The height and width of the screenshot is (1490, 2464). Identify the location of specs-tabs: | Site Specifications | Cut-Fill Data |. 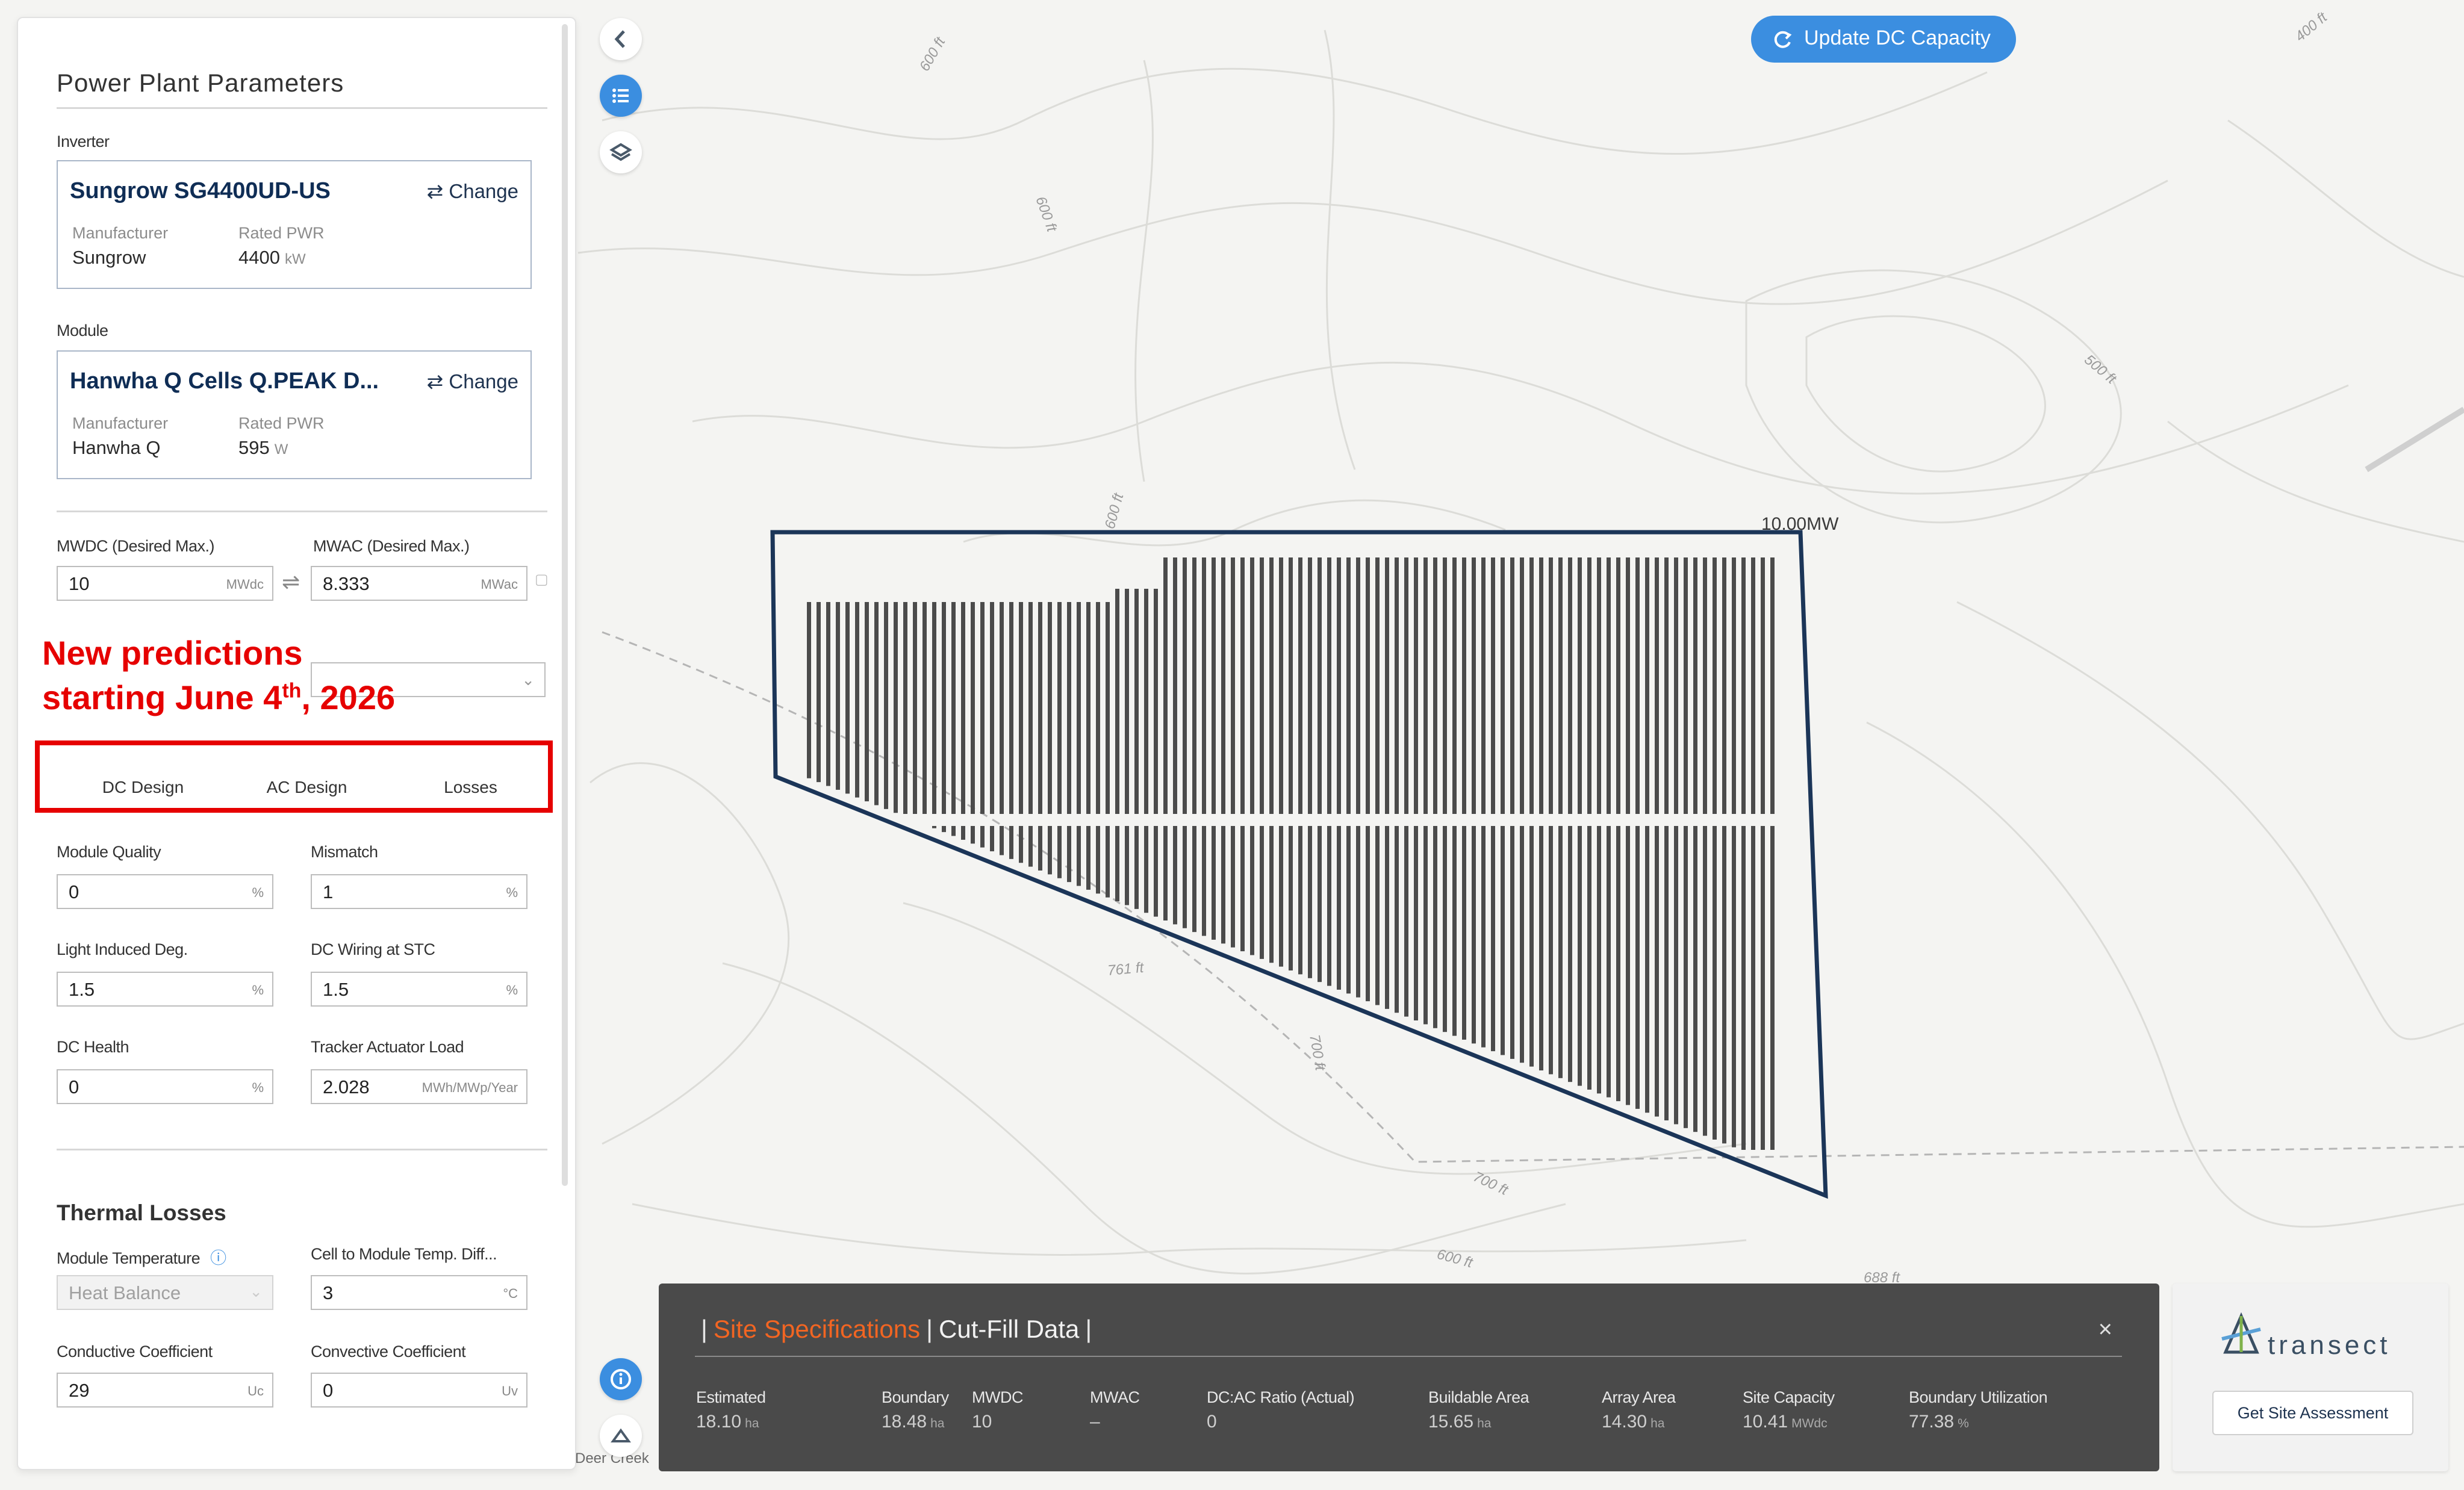
(897, 1329).